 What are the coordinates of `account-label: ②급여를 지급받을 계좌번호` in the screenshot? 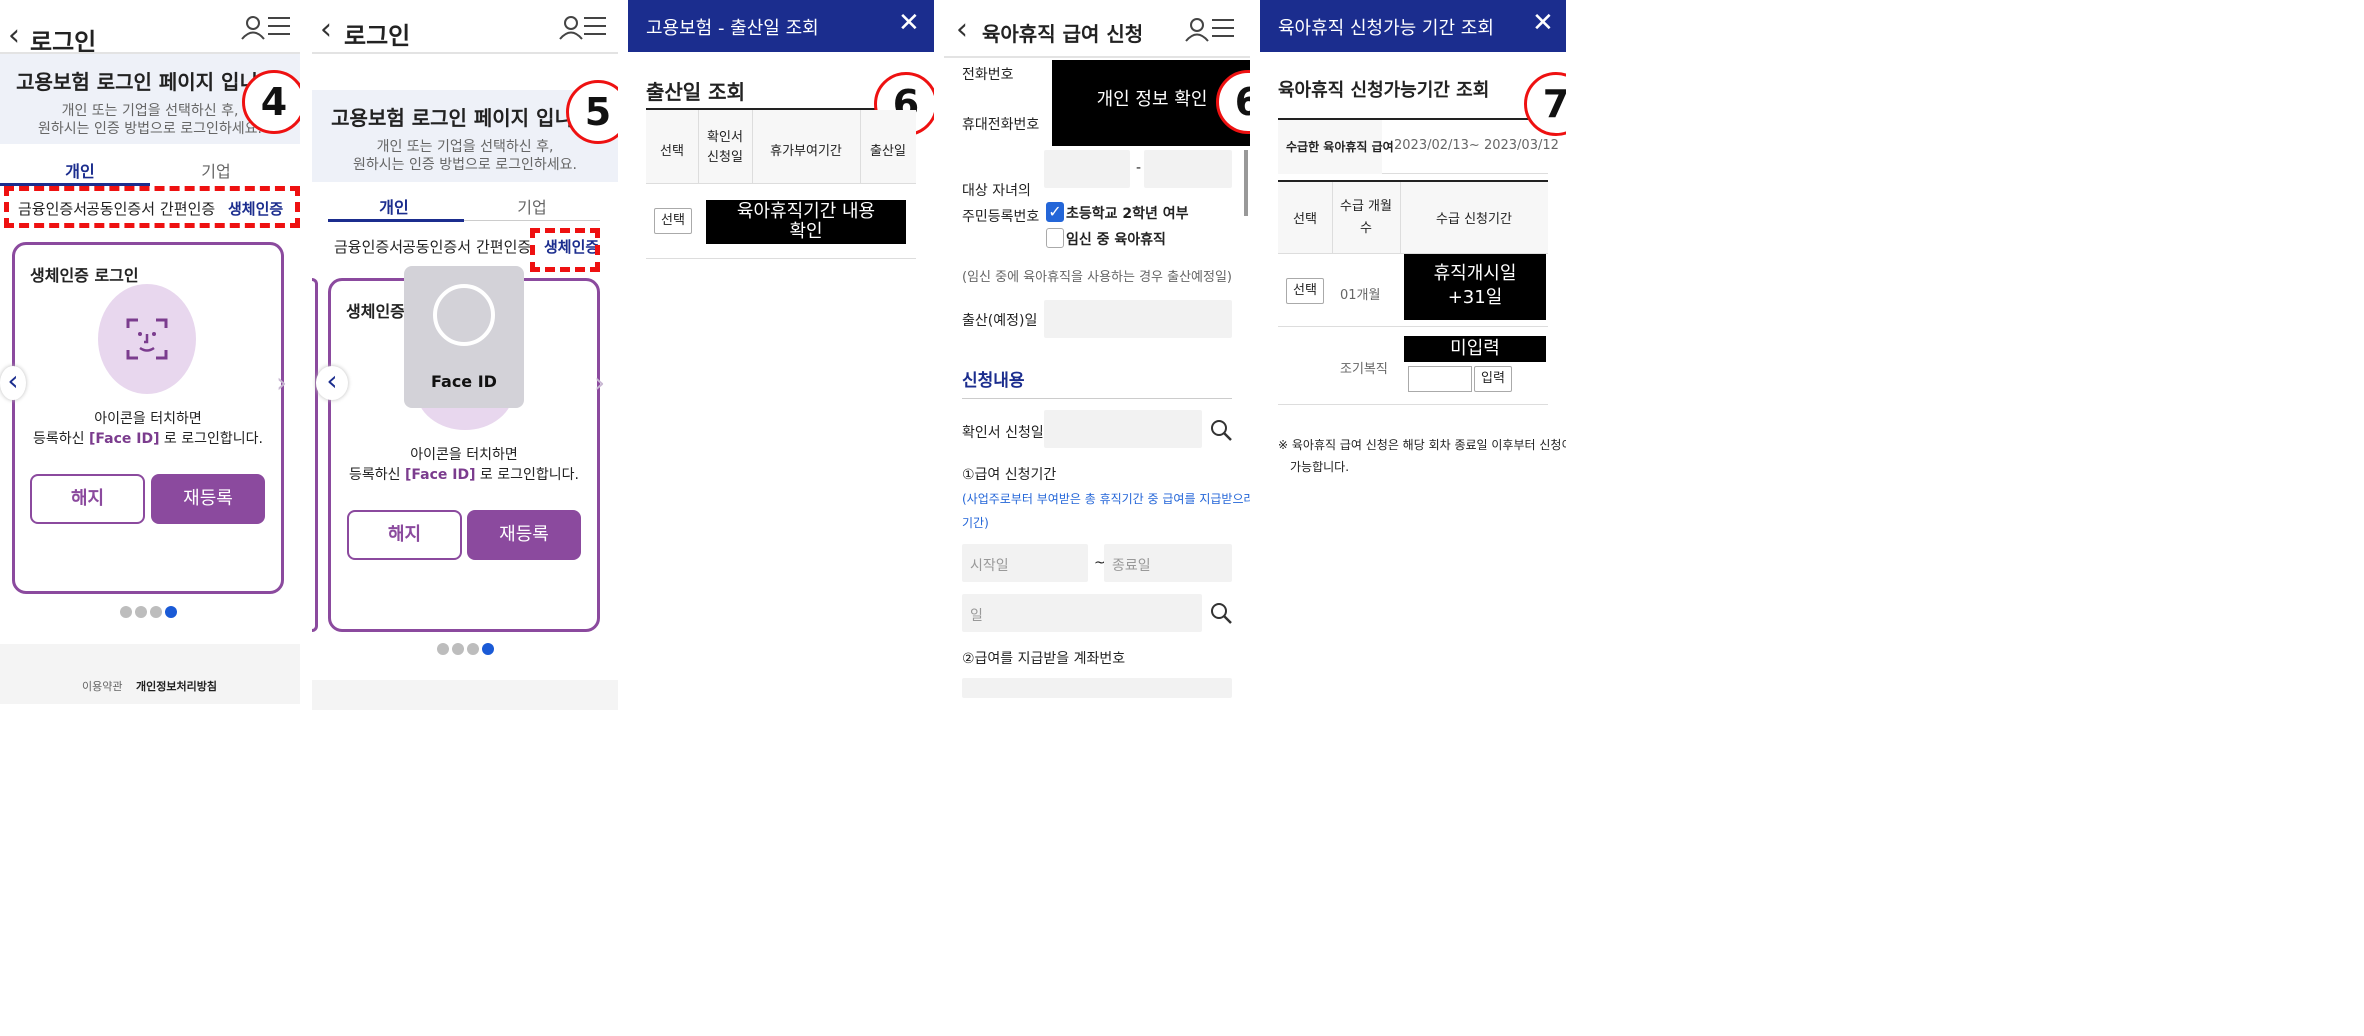 It's located at (1044, 659).